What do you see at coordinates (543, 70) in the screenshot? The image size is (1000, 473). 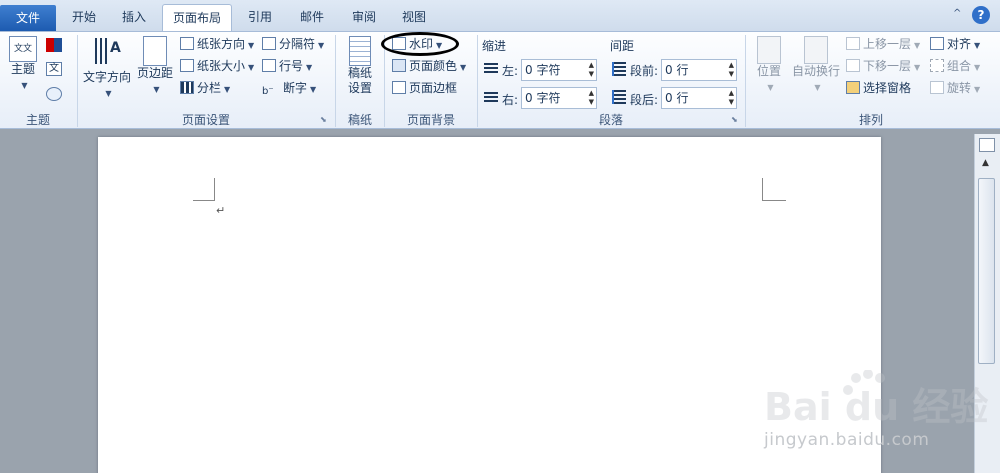 I see `indent-left-value: 0 字符` at bounding box center [543, 70].